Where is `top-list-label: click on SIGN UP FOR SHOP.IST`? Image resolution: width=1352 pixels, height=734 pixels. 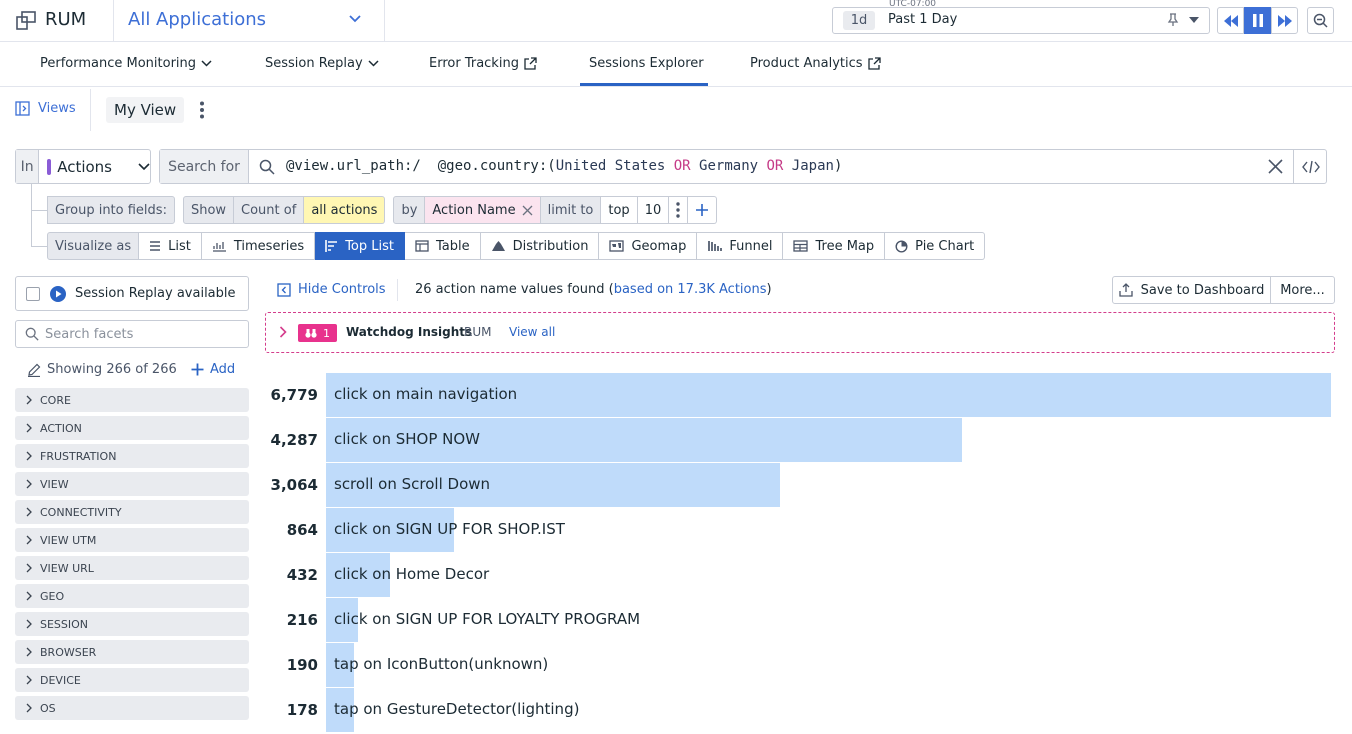
top-list-label: click on SIGN UP FOR SHOP.IST is located at coordinates (449, 529).